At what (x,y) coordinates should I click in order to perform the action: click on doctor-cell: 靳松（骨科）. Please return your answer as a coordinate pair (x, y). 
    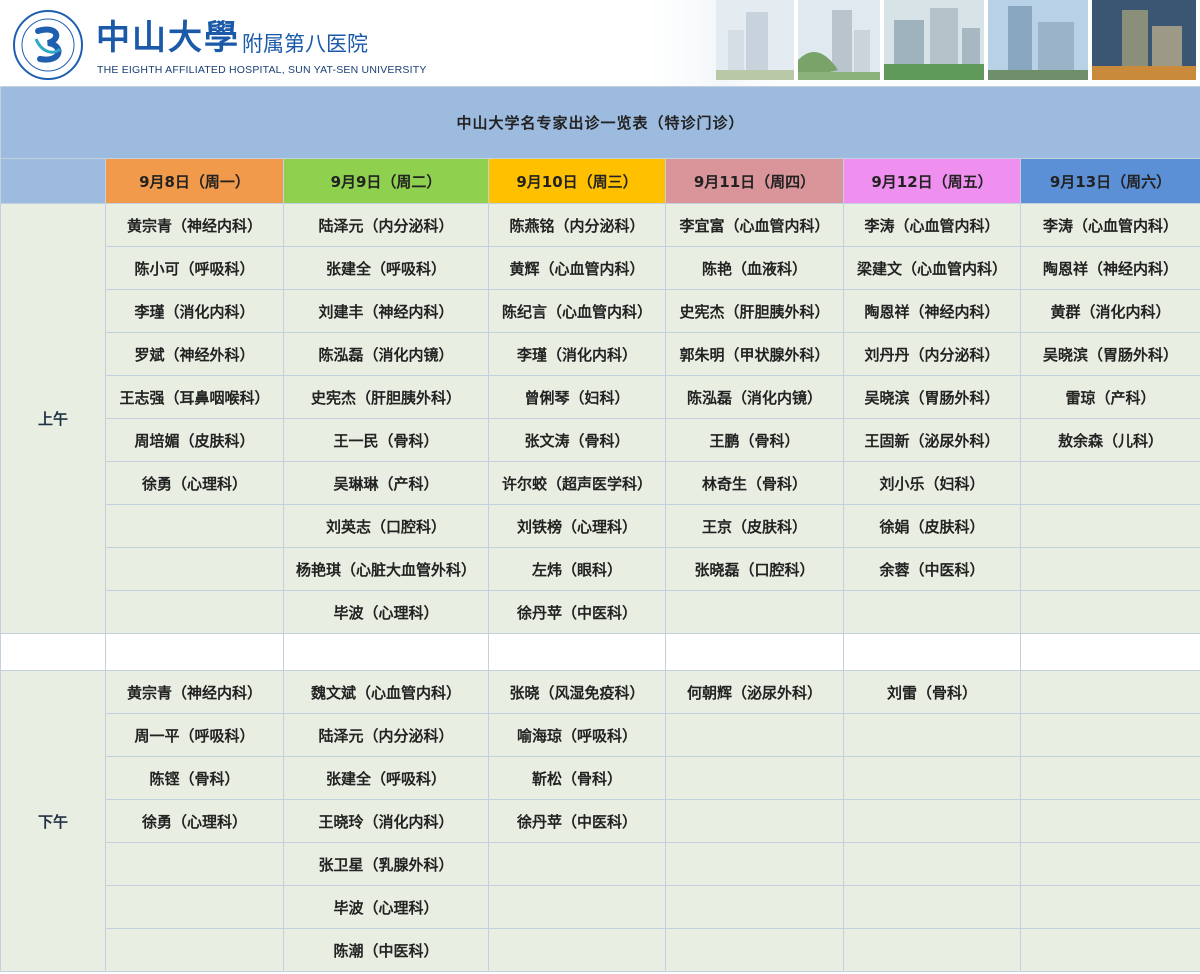
    Looking at the image, I should click on (577, 778).